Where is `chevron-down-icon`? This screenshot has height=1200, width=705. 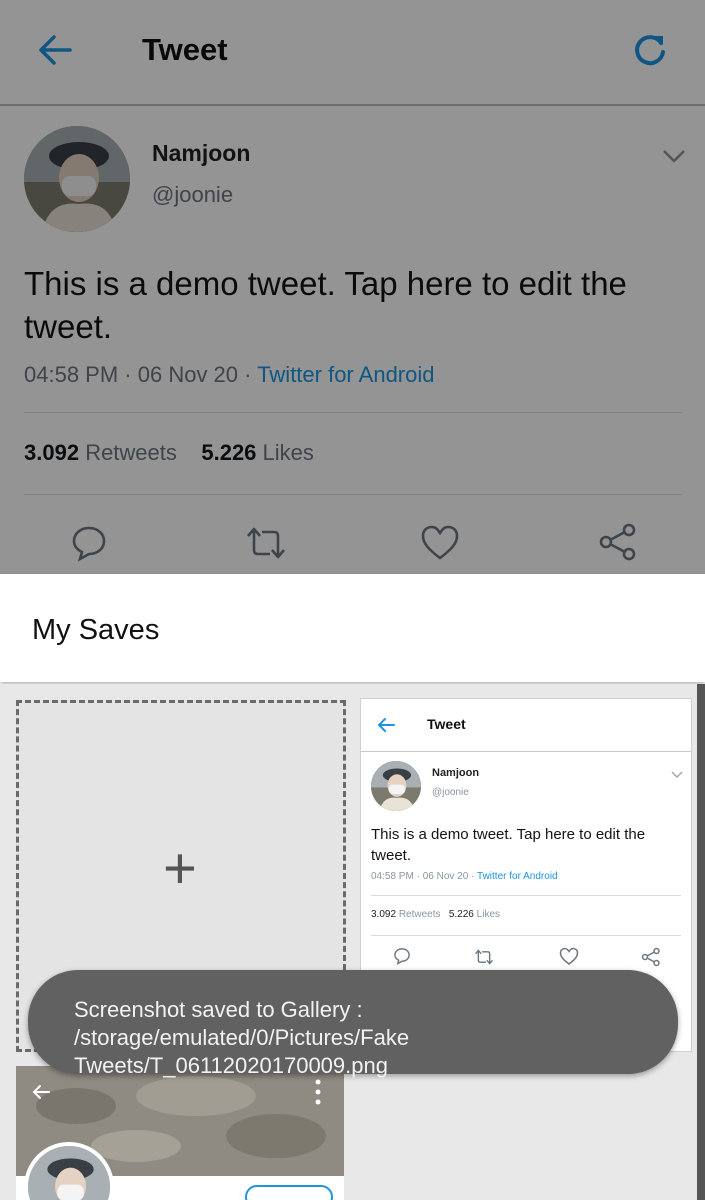
chevron-down-icon is located at coordinates (677, 774).